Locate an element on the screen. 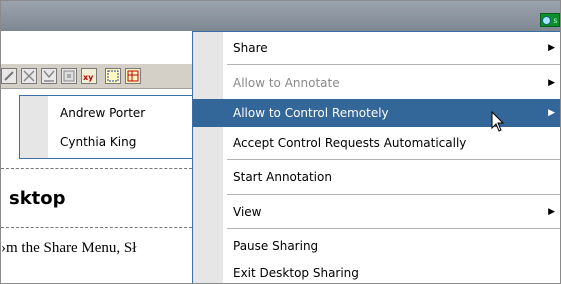 The width and height of the screenshot is (561, 284). menu-item-label: Allow to Annotate is located at coordinates (286, 83).